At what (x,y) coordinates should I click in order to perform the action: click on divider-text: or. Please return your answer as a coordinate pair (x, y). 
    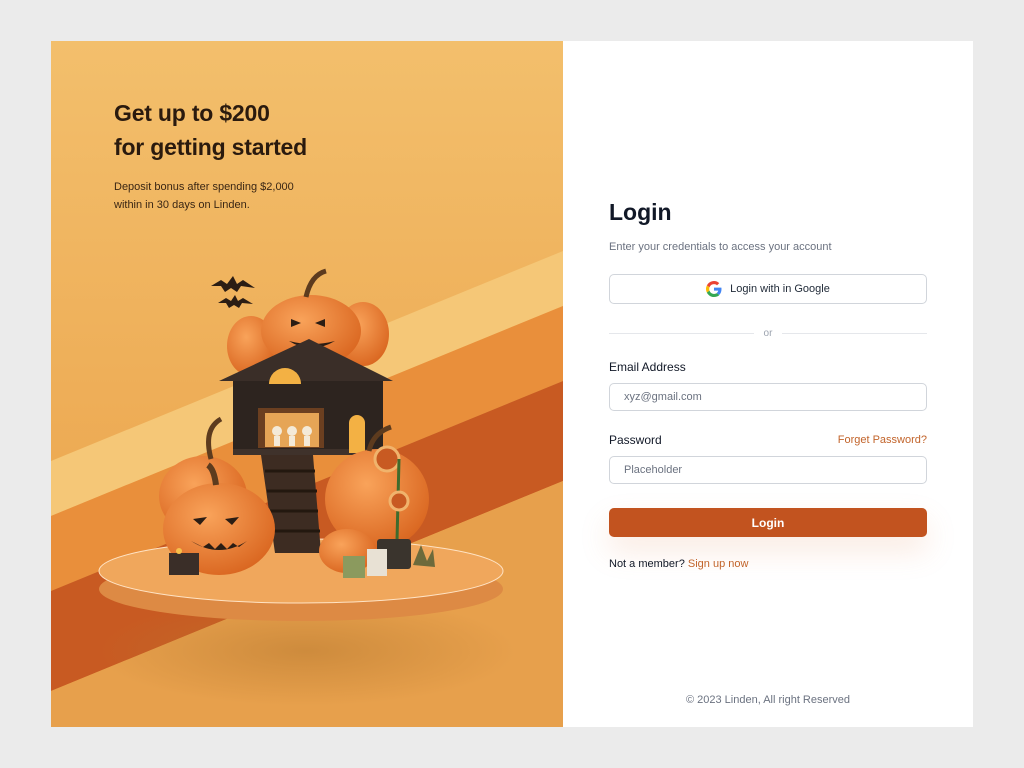
    Looking at the image, I should click on (768, 333).